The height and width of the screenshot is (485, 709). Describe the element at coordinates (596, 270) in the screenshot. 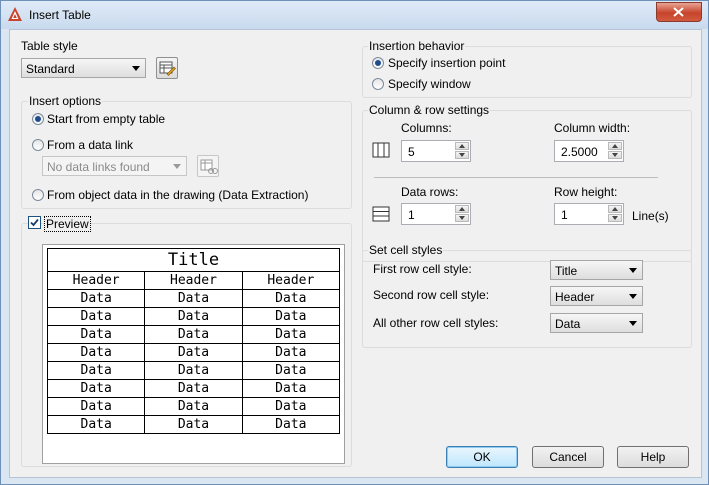

I see `first-row-style-select: Title` at that location.